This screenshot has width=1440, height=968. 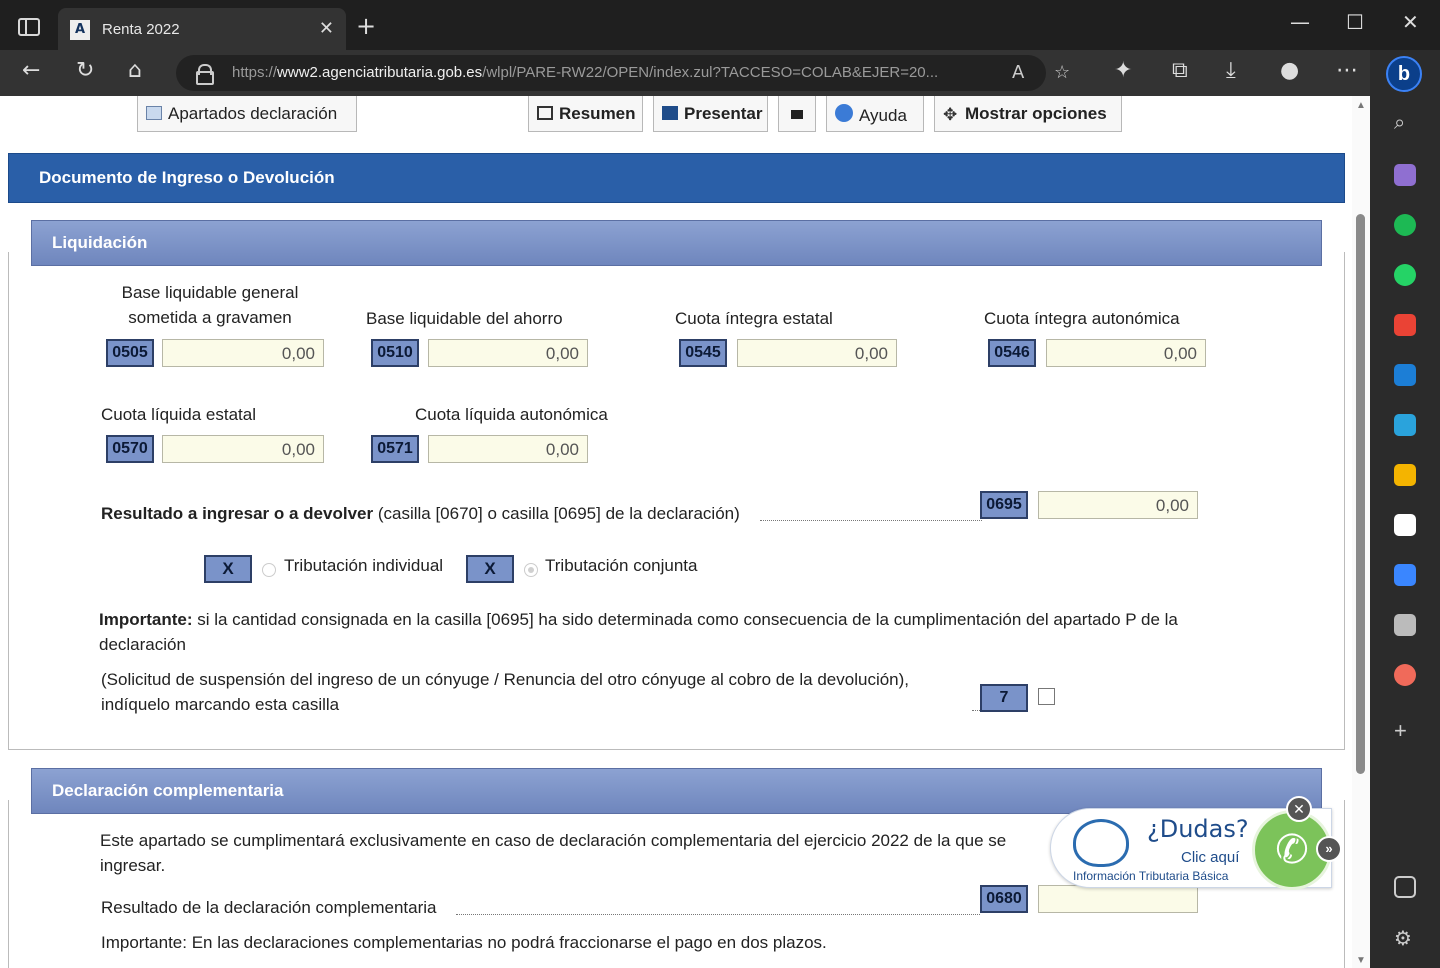 What do you see at coordinates (202, 29) in the screenshot?
I see `browser-tab: A Renta 2022 ✕` at bounding box center [202, 29].